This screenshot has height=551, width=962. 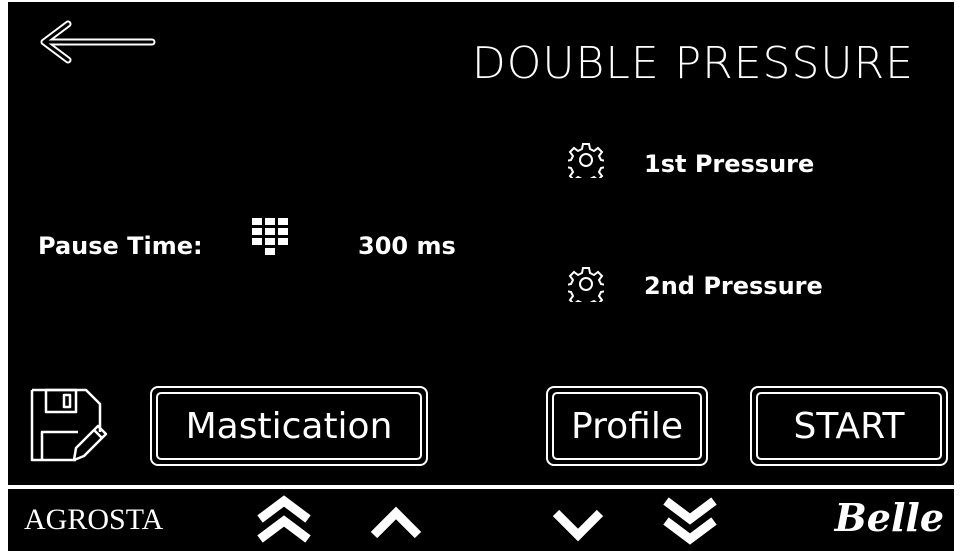 I want to click on profile-button-label: Profile, so click(x=627, y=426).